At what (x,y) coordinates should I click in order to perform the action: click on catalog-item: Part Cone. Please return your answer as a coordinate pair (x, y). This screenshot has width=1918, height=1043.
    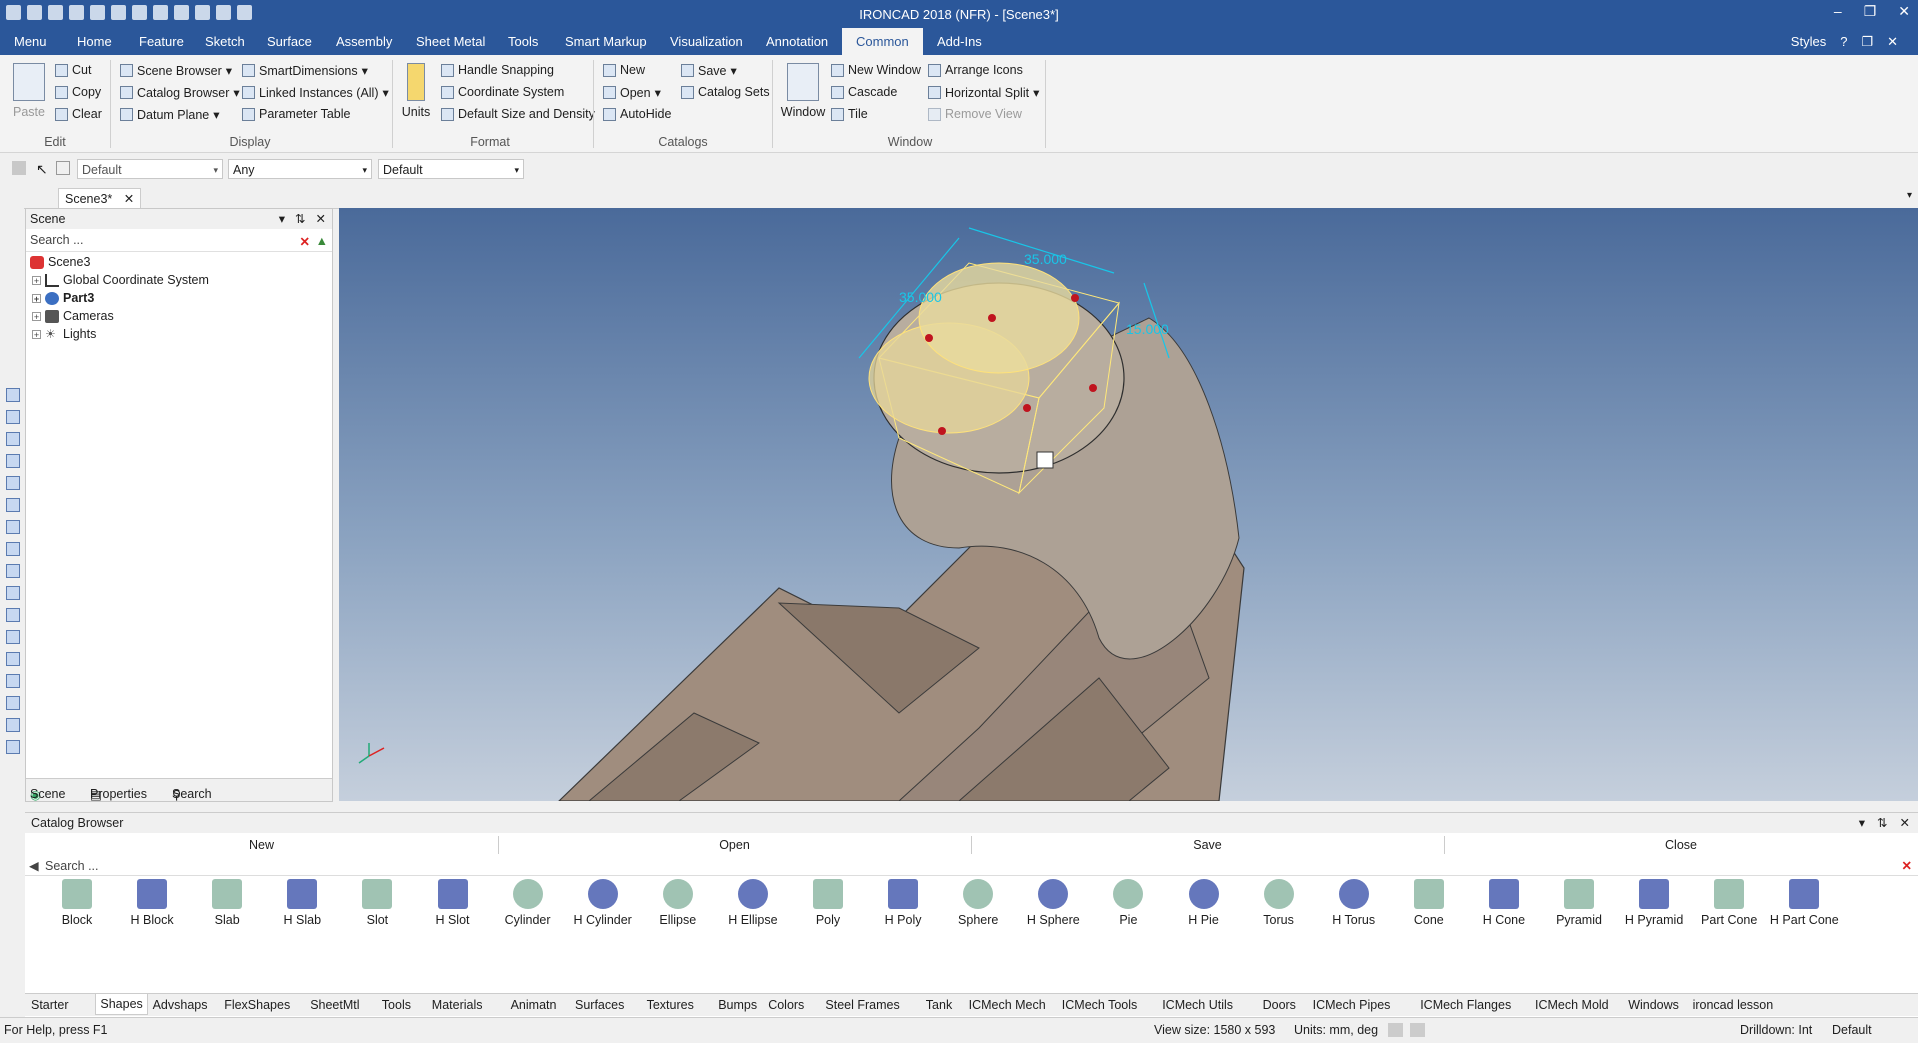
    Looking at the image, I should click on (1729, 903).